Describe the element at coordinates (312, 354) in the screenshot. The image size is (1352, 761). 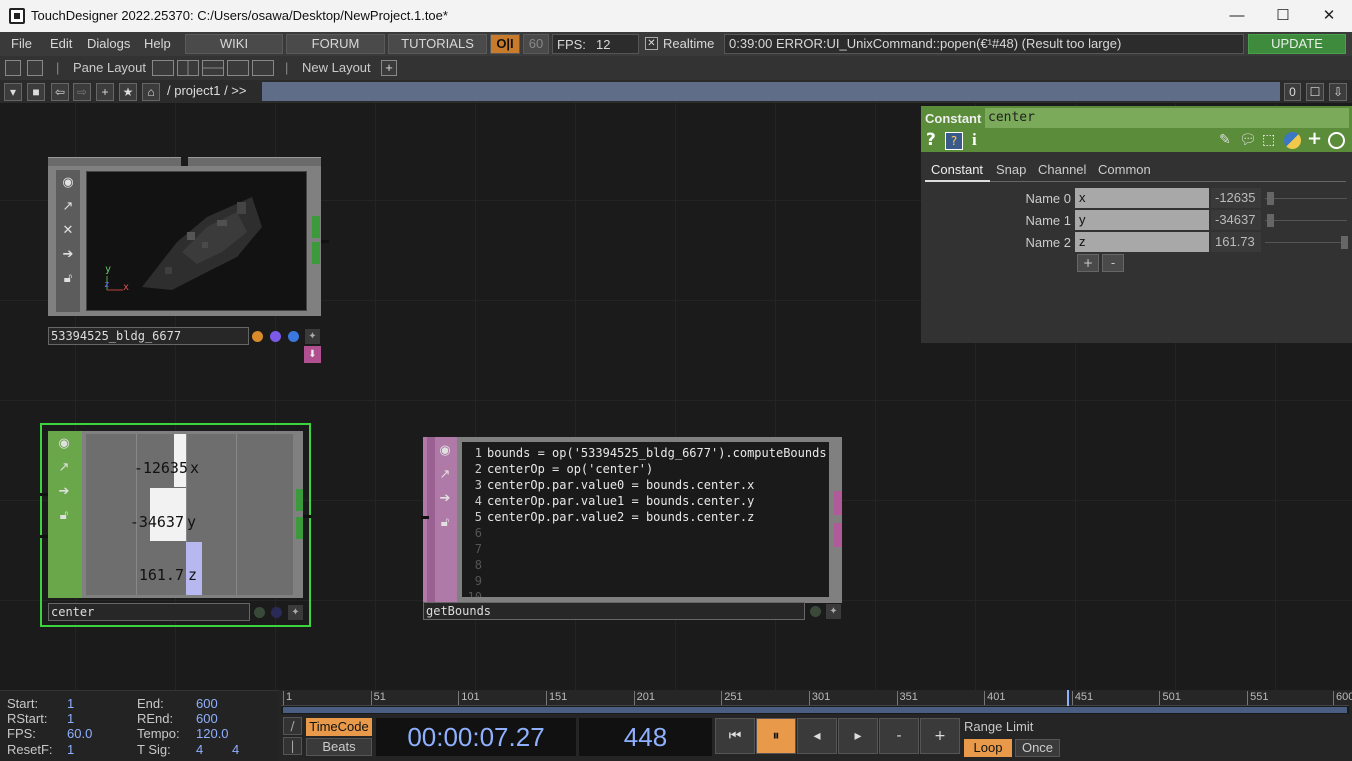
I see `python-comp-icon: ⬇` at that location.